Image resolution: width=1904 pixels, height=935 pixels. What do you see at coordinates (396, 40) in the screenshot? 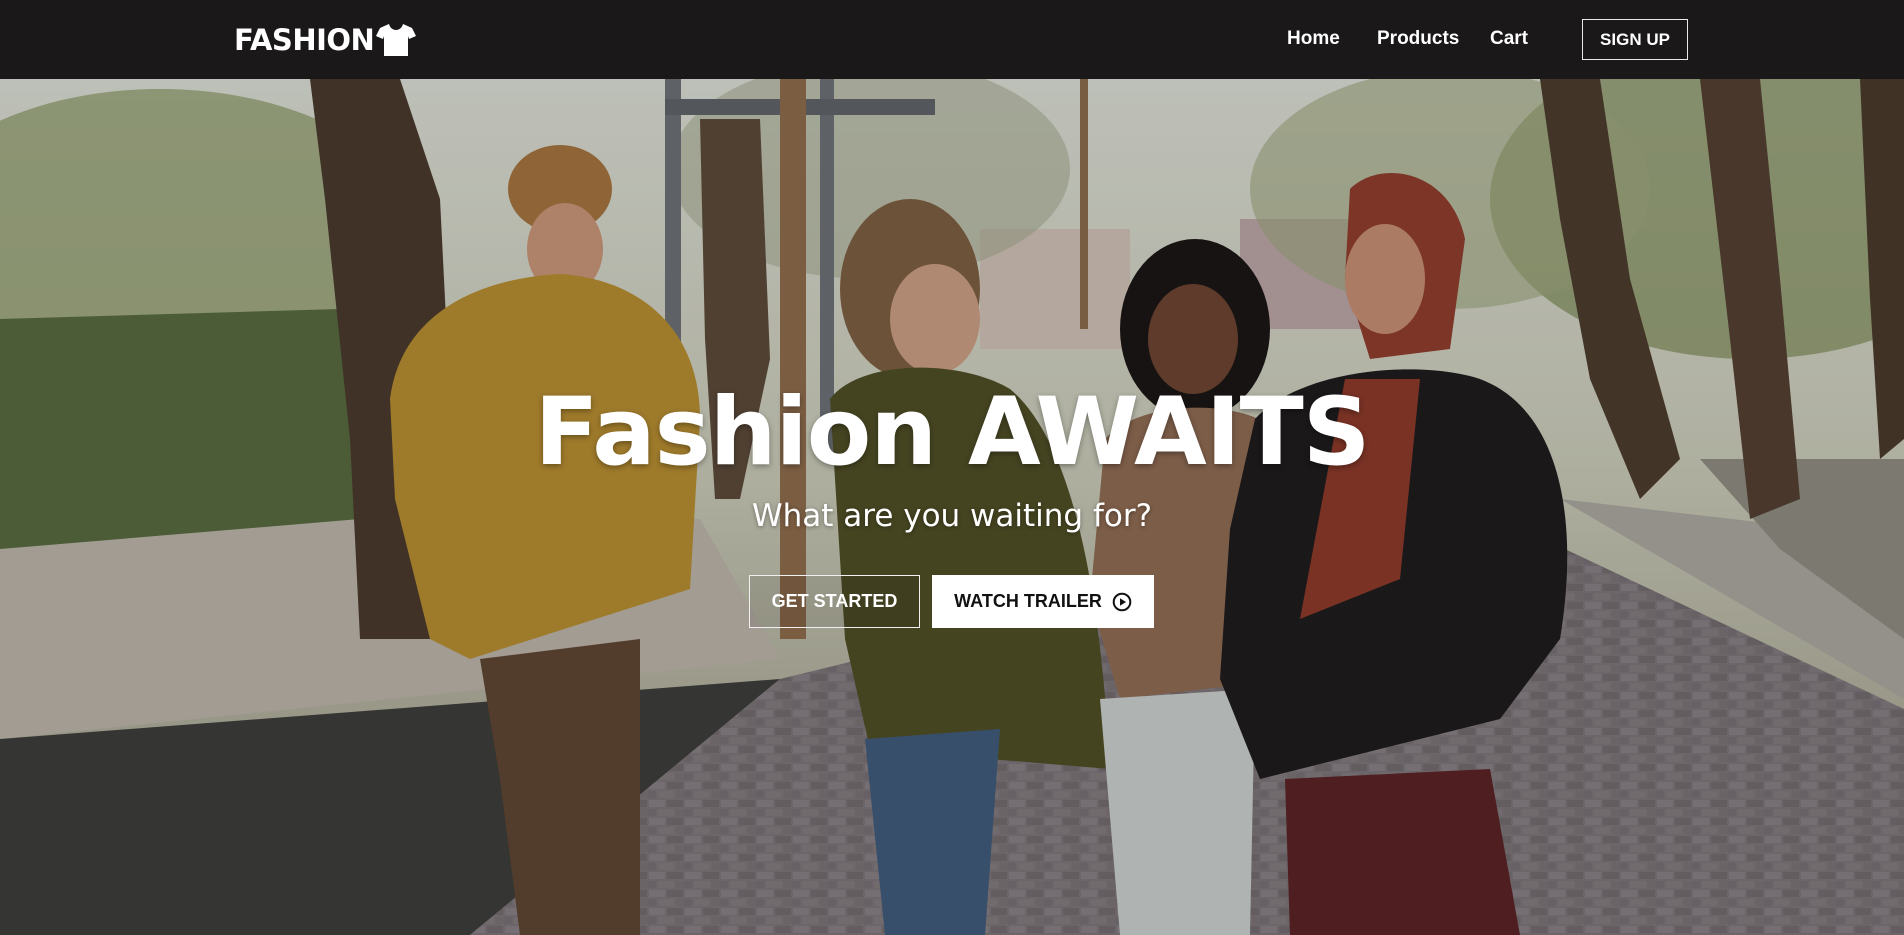
I see `tshirt-icon` at bounding box center [396, 40].